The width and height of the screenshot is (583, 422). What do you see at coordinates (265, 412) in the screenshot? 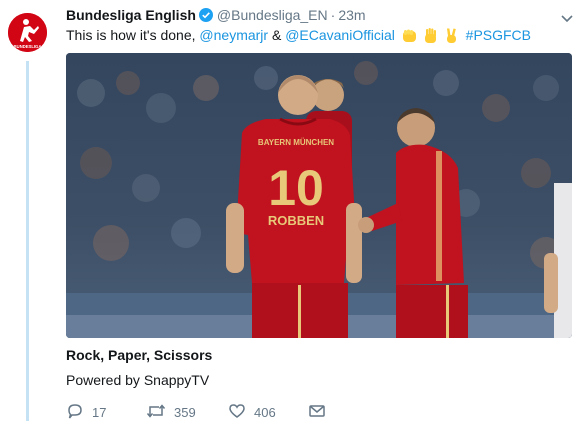
I see `like-count: 406` at bounding box center [265, 412].